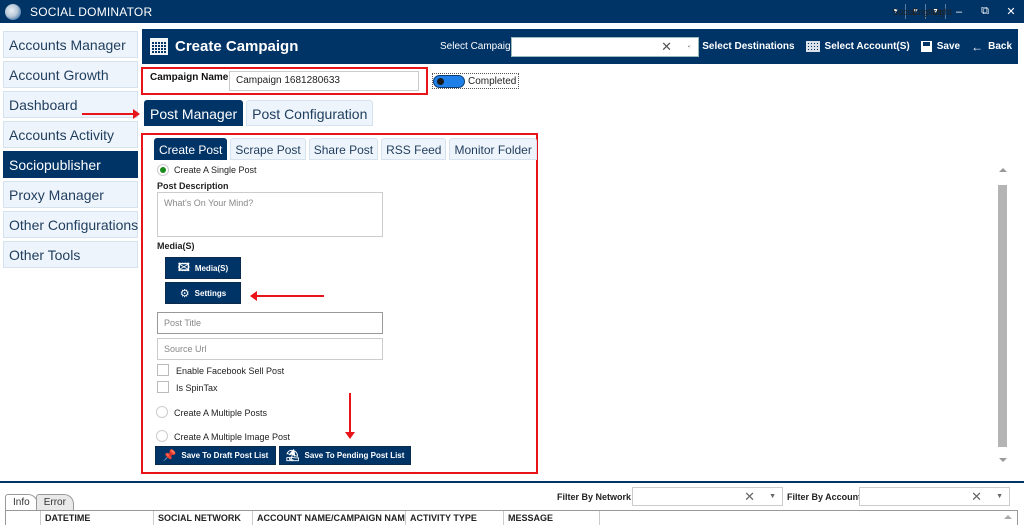 The width and height of the screenshot is (1024, 529). I want to click on save-to-pending-label: Save To Pending Post List, so click(354, 455).